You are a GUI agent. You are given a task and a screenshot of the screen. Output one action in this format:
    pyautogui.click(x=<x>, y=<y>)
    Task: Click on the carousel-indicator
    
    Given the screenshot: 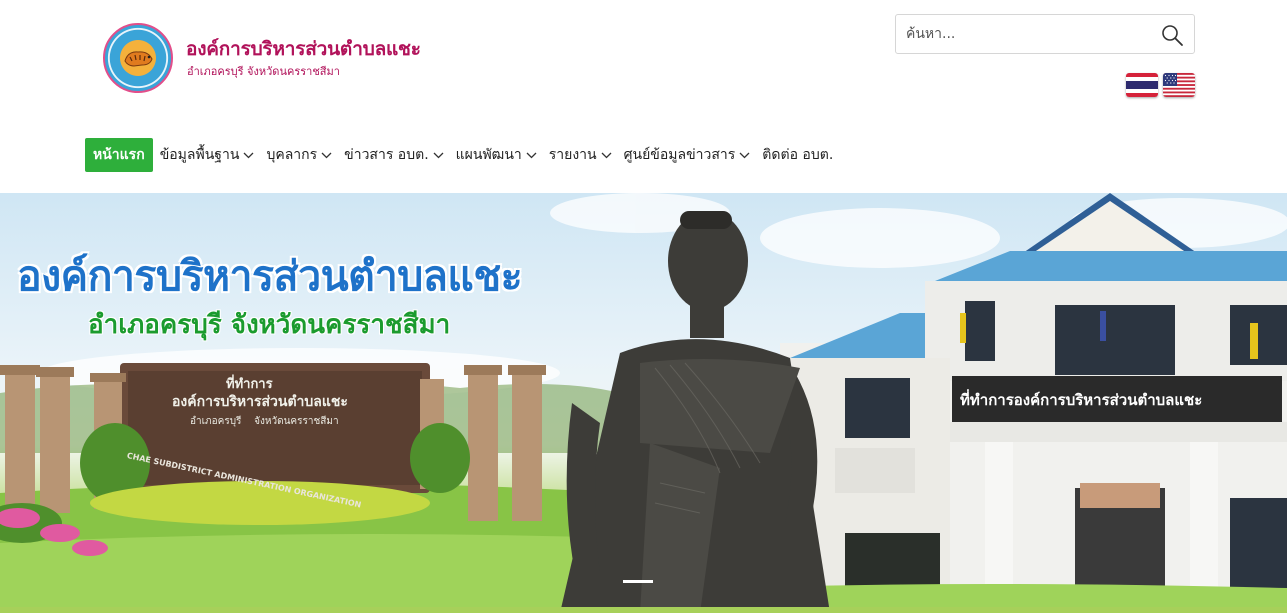 What is the action you would take?
    pyautogui.click(x=638, y=581)
    